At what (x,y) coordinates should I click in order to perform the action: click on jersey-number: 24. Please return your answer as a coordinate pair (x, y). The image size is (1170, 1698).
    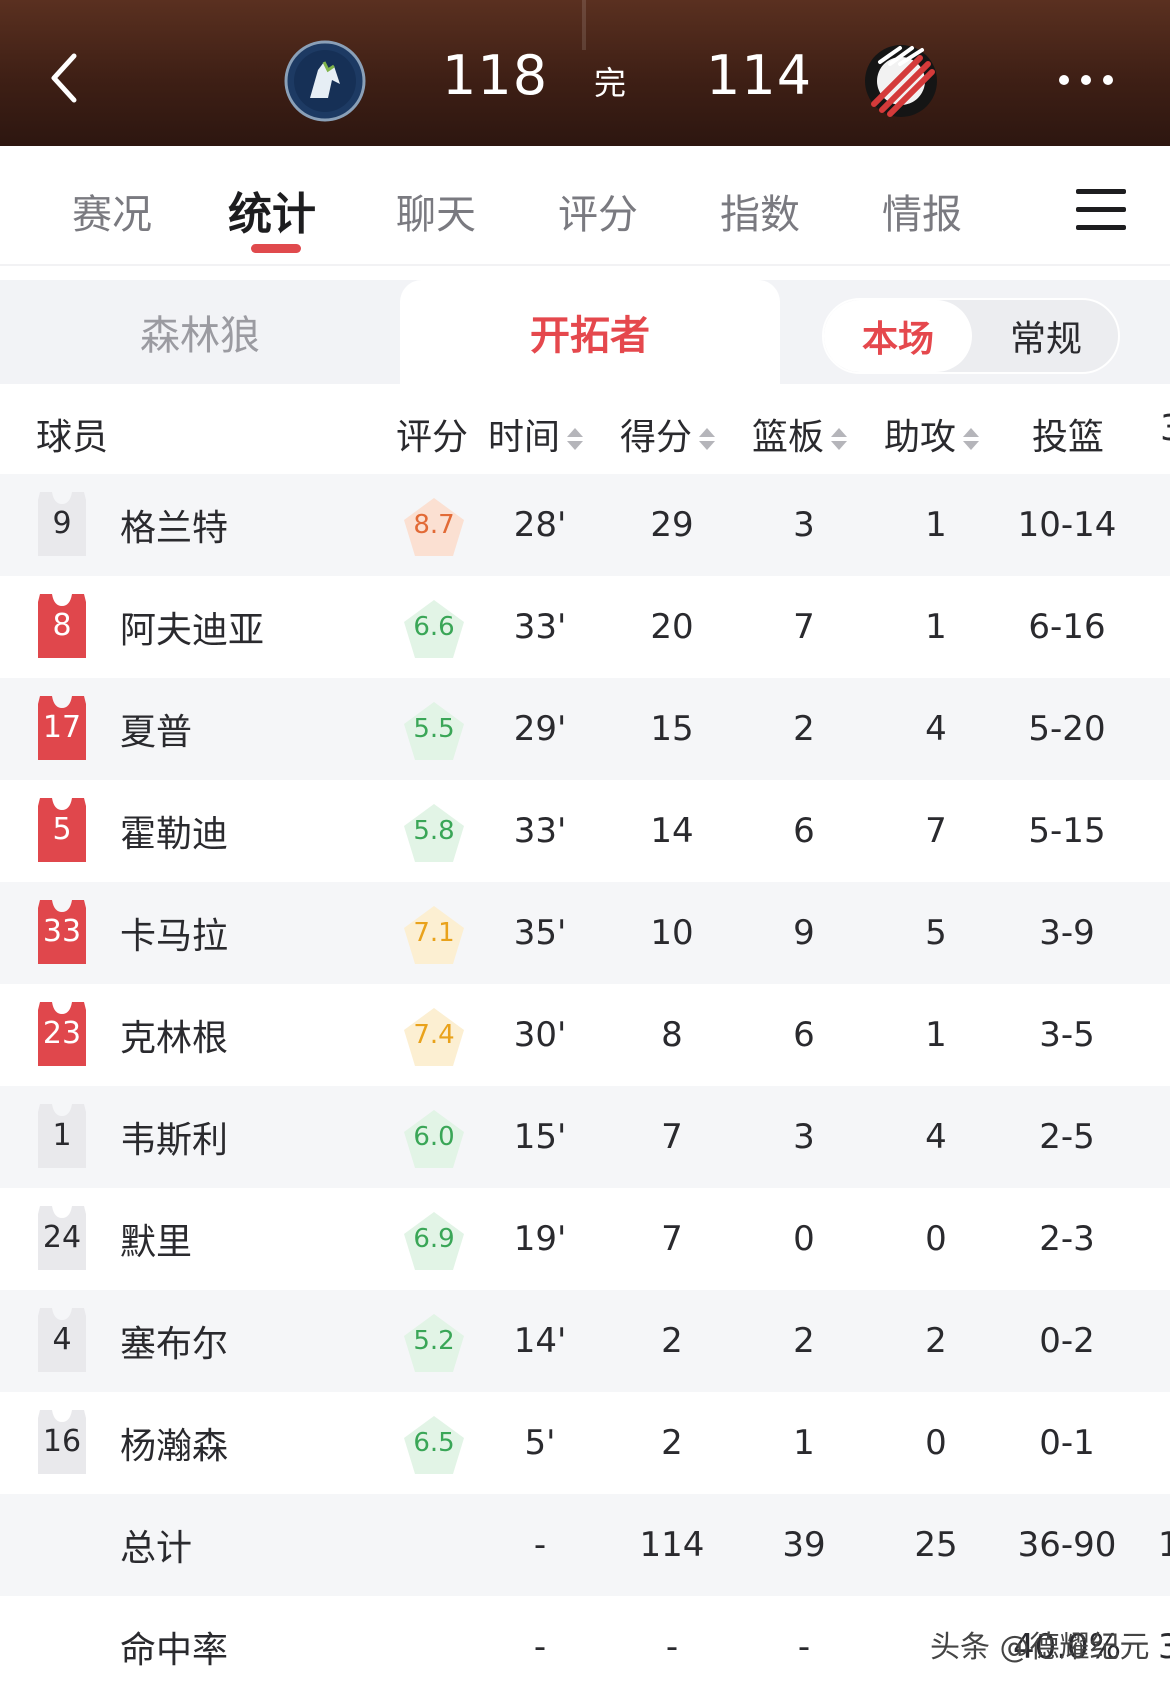
    Looking at the image, I should click on (62, 1237).